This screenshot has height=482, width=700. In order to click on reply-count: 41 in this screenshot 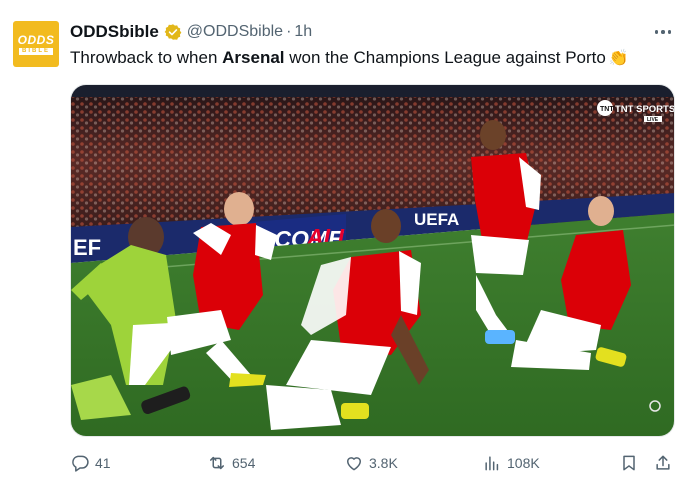, I will do `click(103, 463)`.